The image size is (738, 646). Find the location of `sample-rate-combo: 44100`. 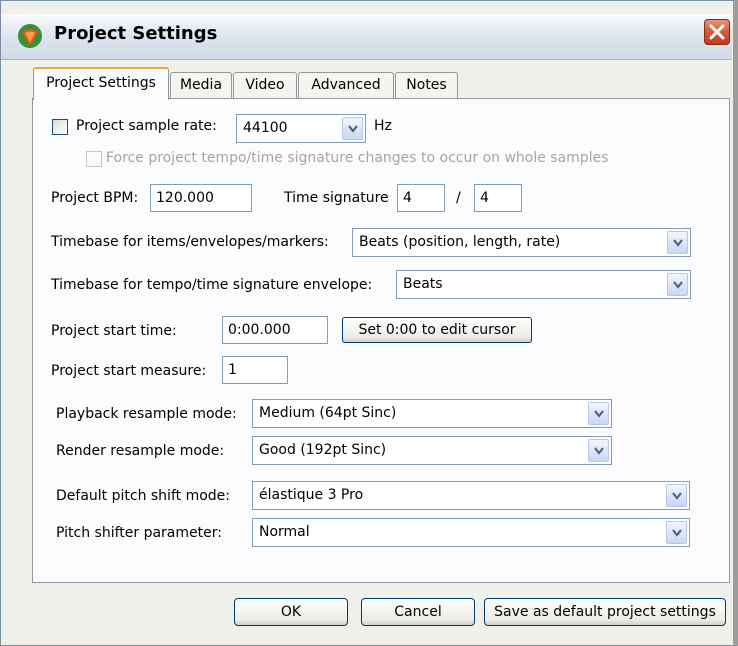

sample-rate-combo: 44100 is located at coordinates (301, 128).